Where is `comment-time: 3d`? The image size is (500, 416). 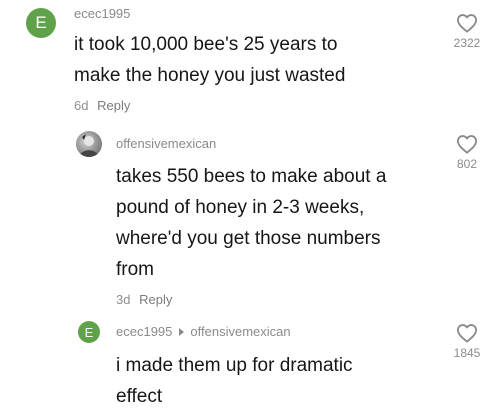 comment-time: 3d is located at coordinates (123, 299).